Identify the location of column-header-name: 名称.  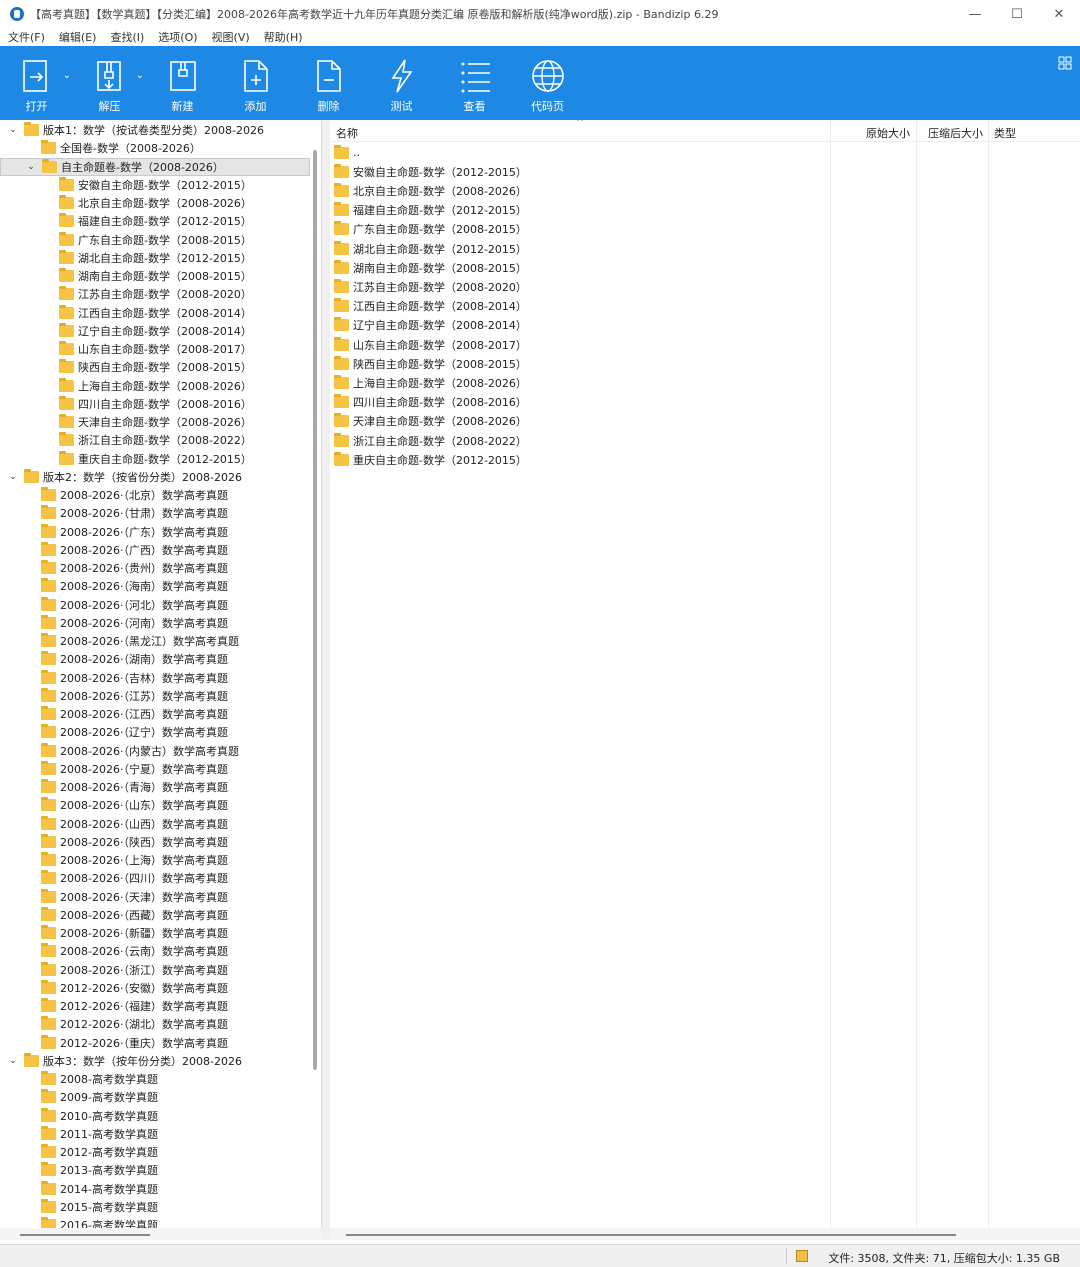
(347, 133).